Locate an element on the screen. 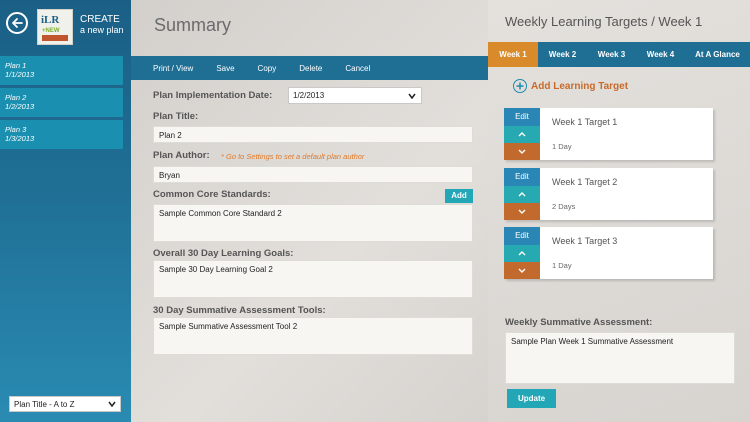 This screenshot has width=750, height=422. summary-toolbar: Print / View Save Copy Delete Cancel is located at coordinates (309, 68).